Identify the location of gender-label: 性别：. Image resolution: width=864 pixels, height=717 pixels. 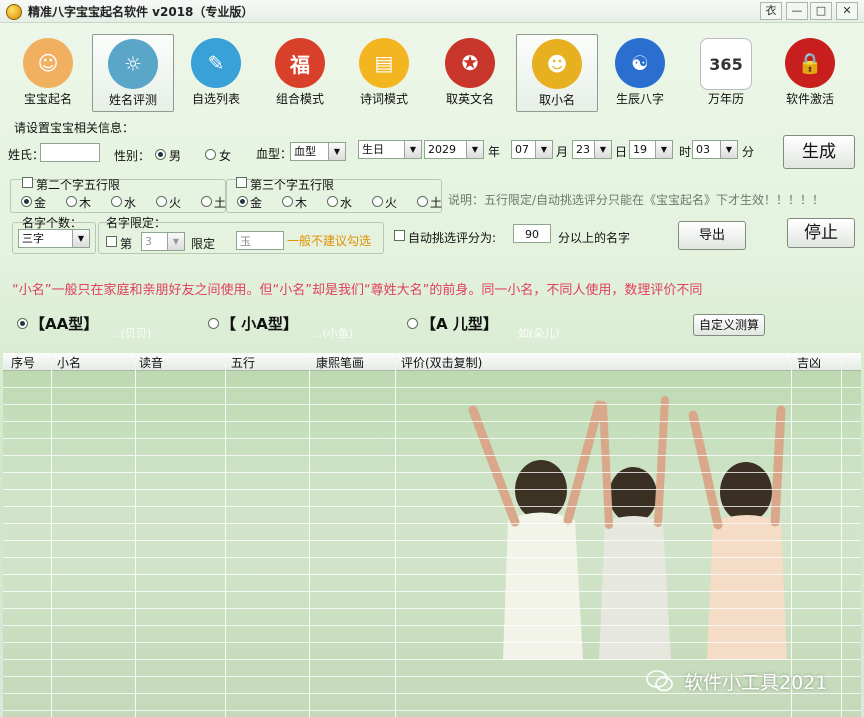
(132, 156).